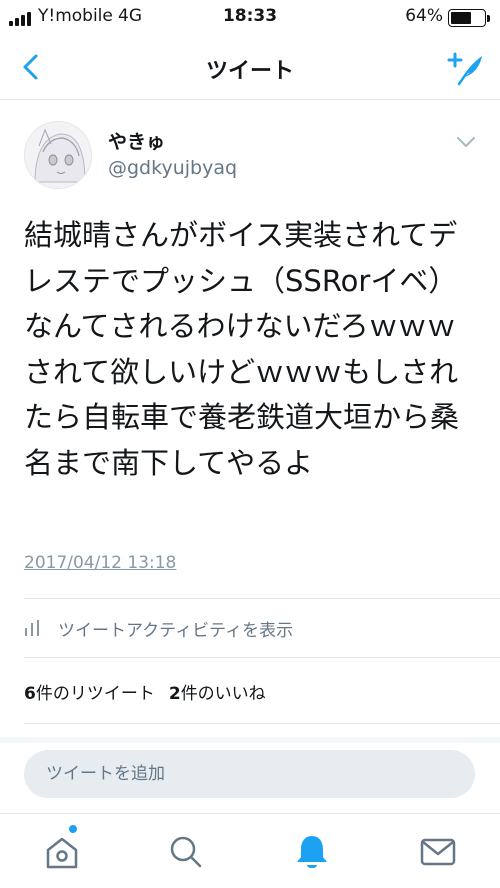  I want to click on search-icon, so click(186, 852).